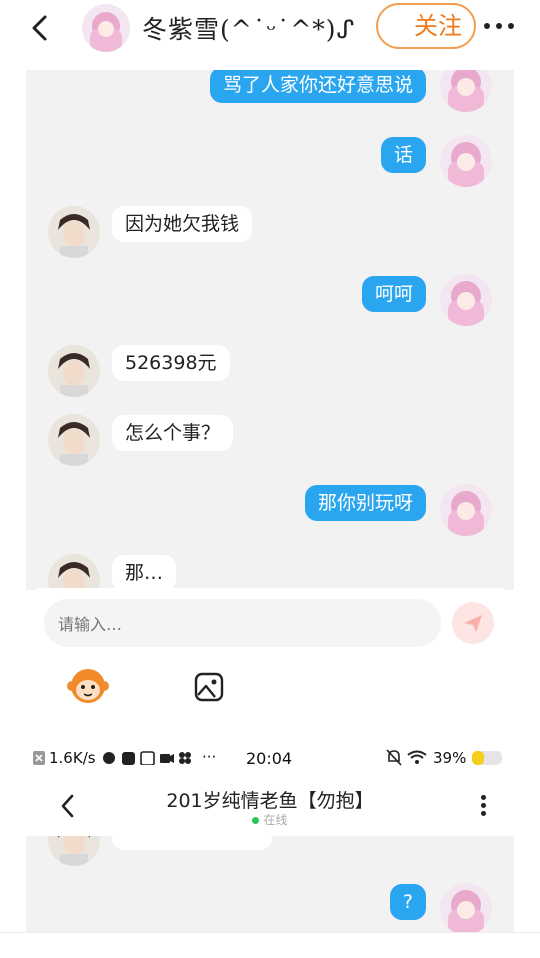 The image size is (540, 958). I want to click on message-input-box, so click(242, 624).